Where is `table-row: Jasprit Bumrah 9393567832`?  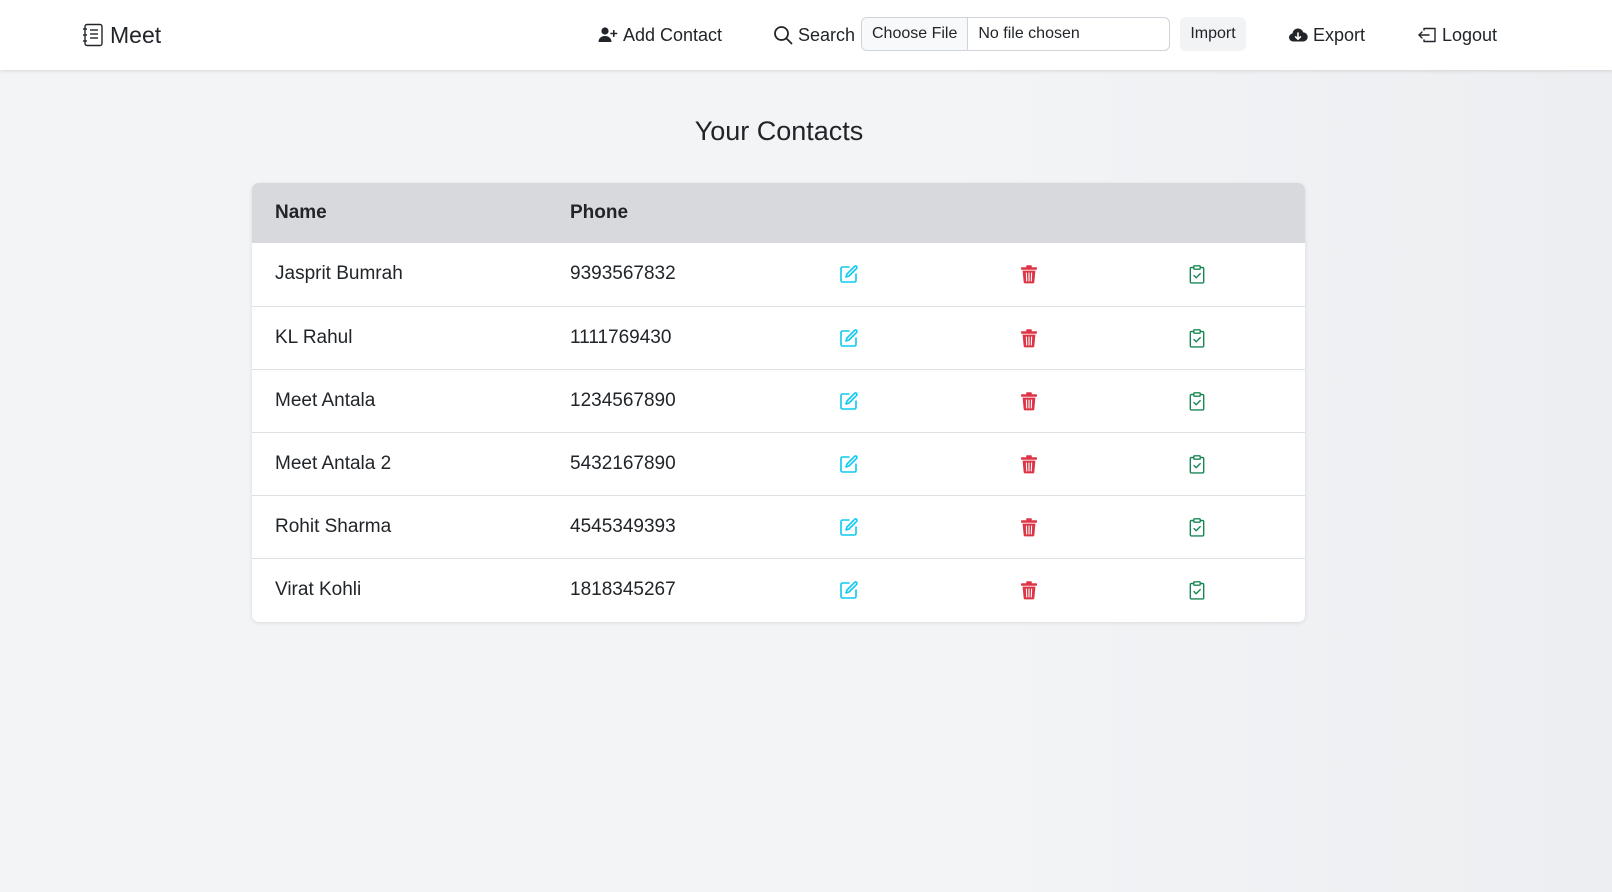 table-row: Jasprit Bumrah 9393567832 is located at coordinates (778, 274).